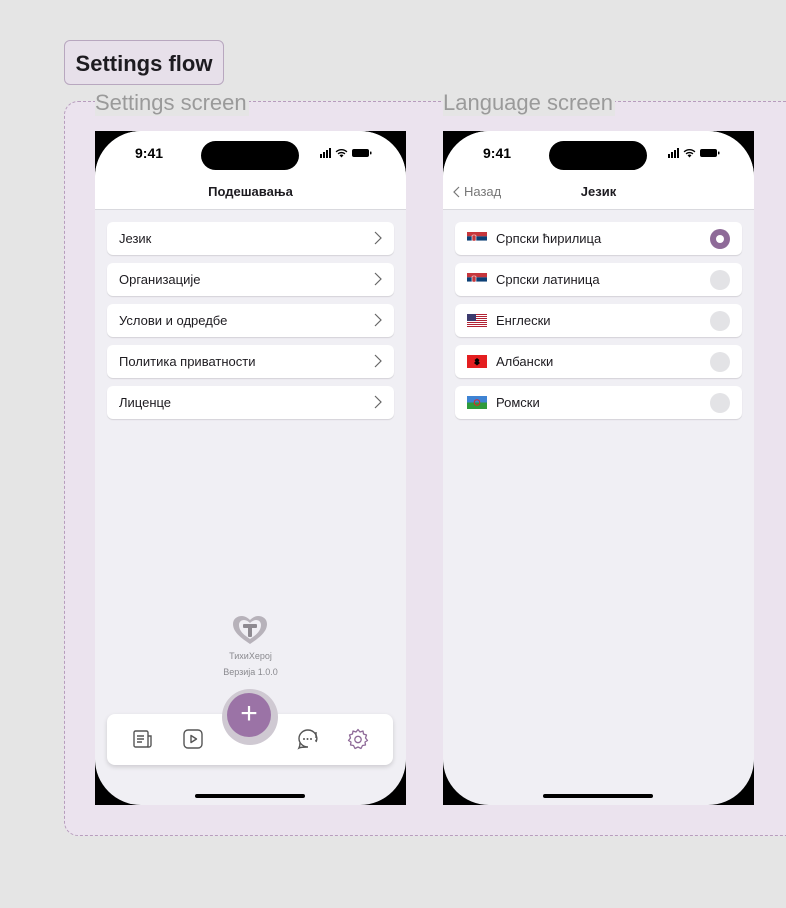  I want to click on video-icon, so click(193, 739).